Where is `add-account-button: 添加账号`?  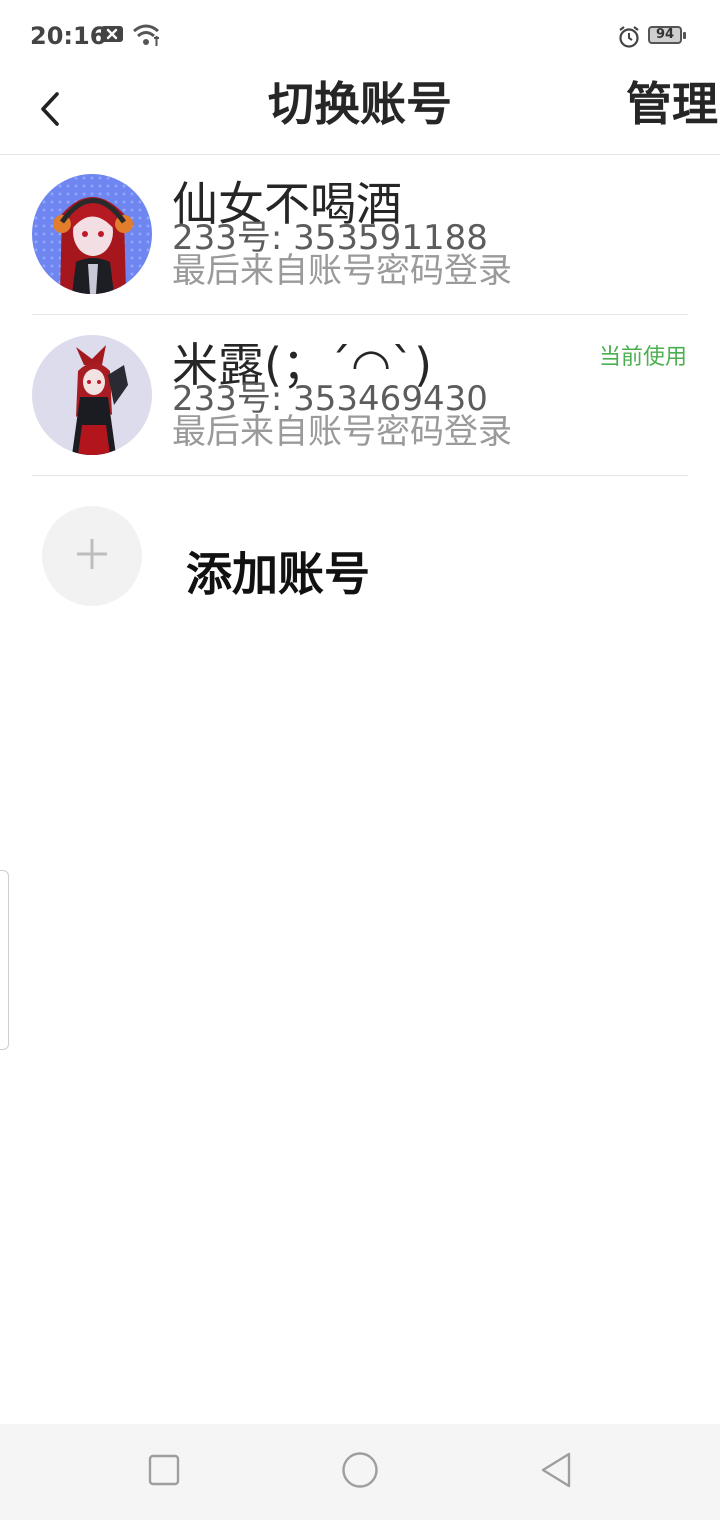 add-account-button: 添加账号 is located at coordinates (360, 551).